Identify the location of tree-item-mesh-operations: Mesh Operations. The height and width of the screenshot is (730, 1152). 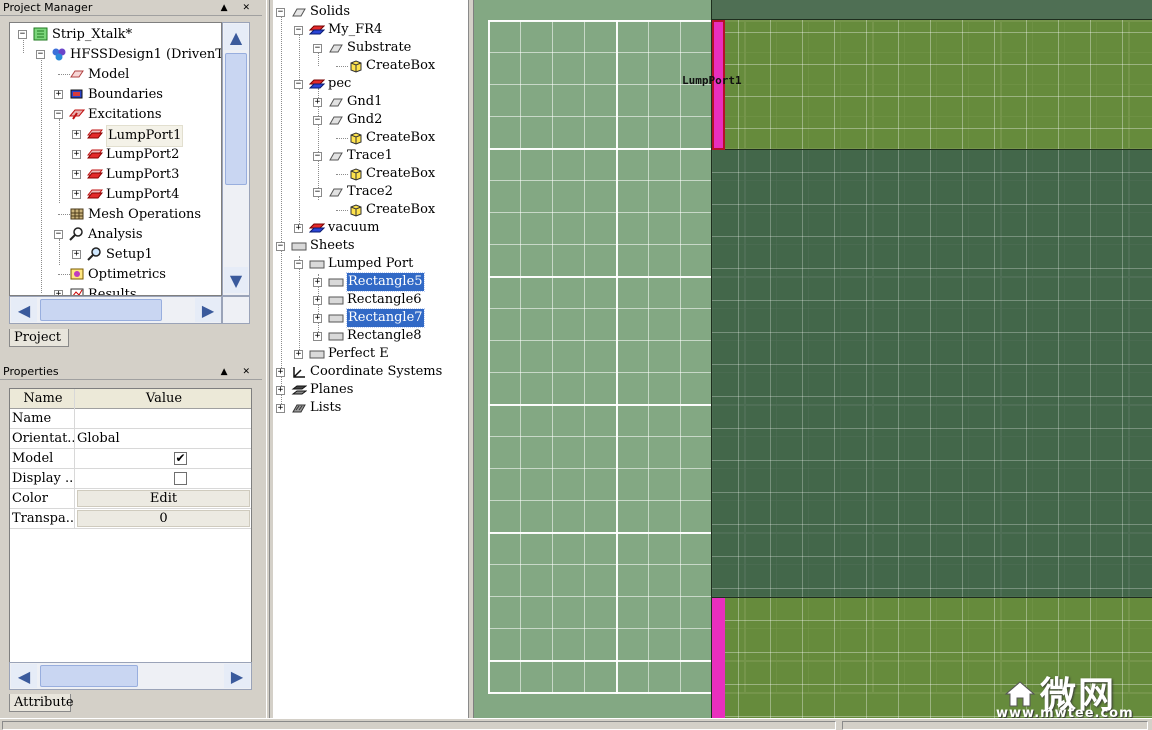
(115, 215).